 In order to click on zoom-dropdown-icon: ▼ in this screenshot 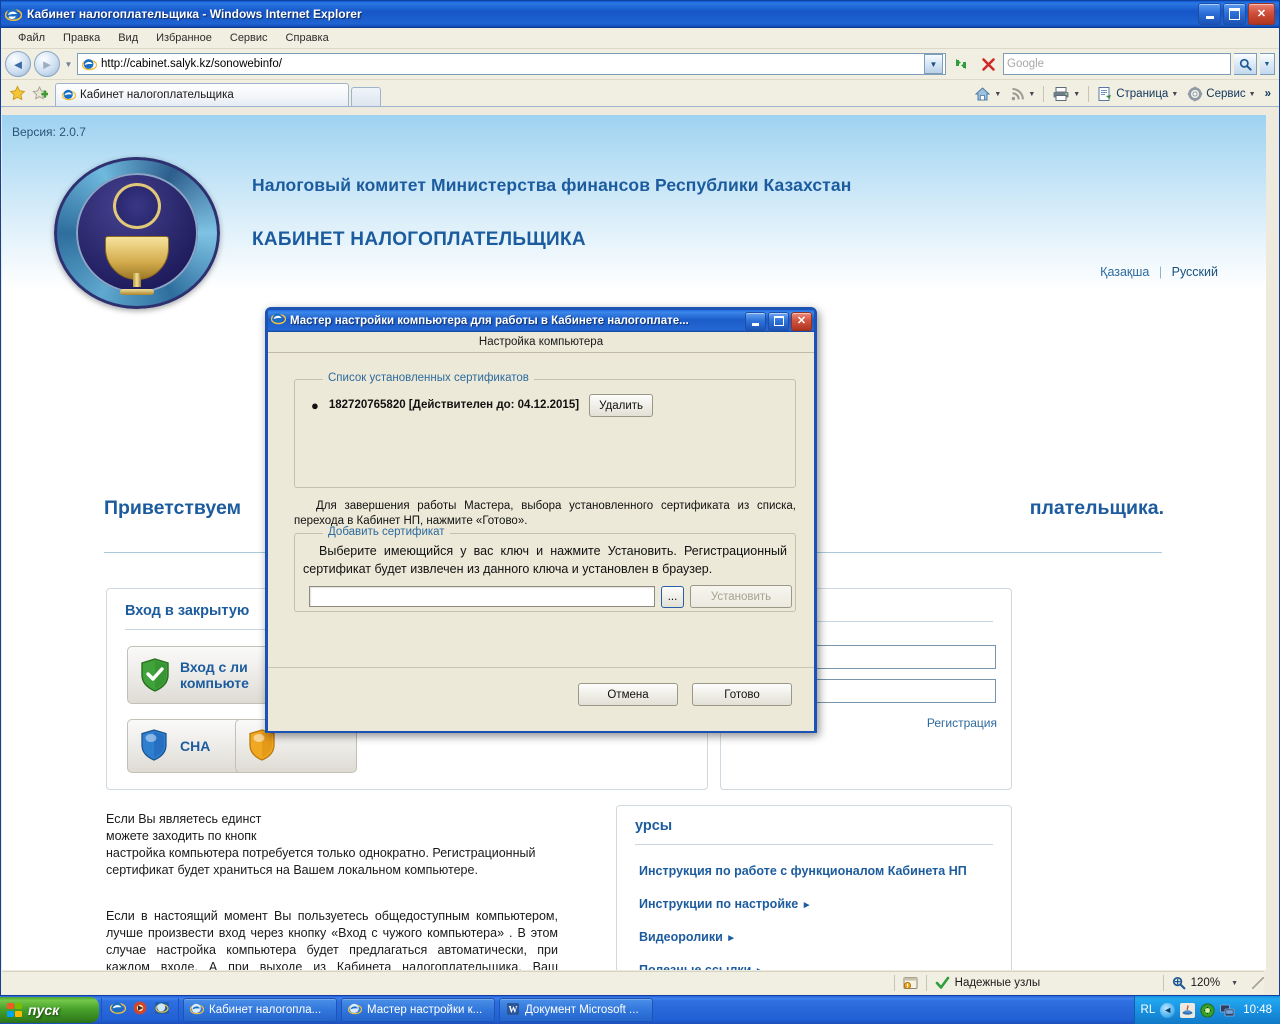, I will do `click(1234, 983)`.